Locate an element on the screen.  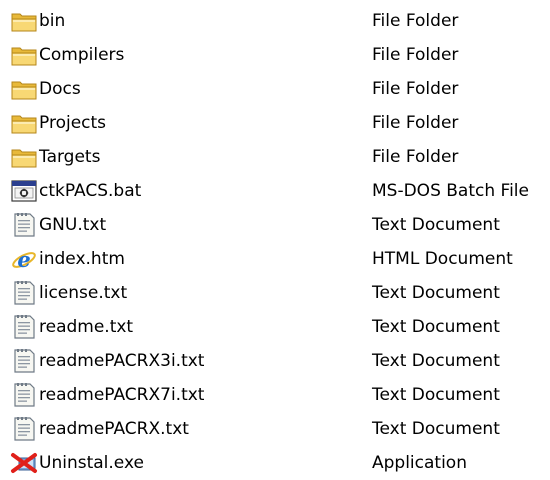
list-item-compilers: Compilers File Folder is located at coordinates (279, 55).